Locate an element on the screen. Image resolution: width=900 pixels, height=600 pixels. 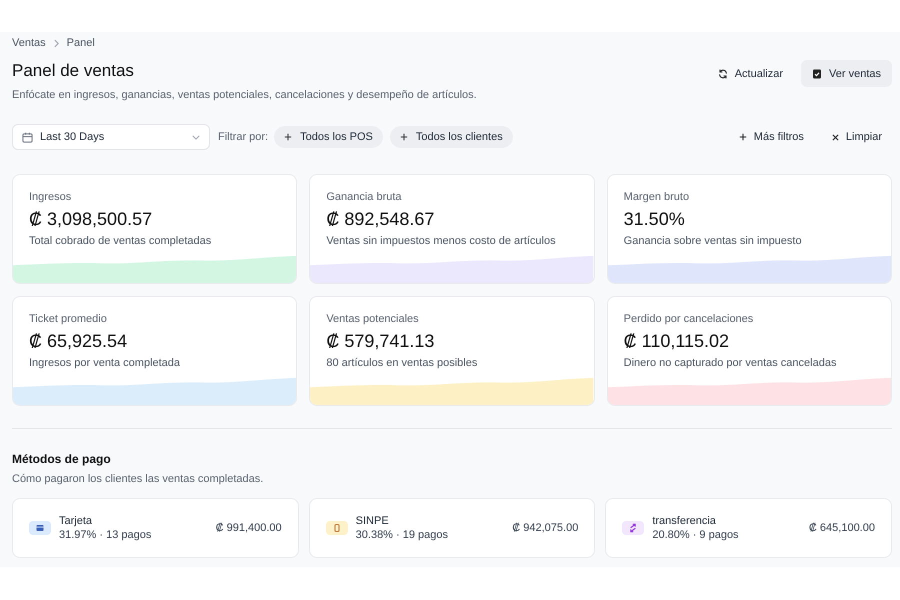
payment-method-name: SINPE is located at coordinates (373, 521).